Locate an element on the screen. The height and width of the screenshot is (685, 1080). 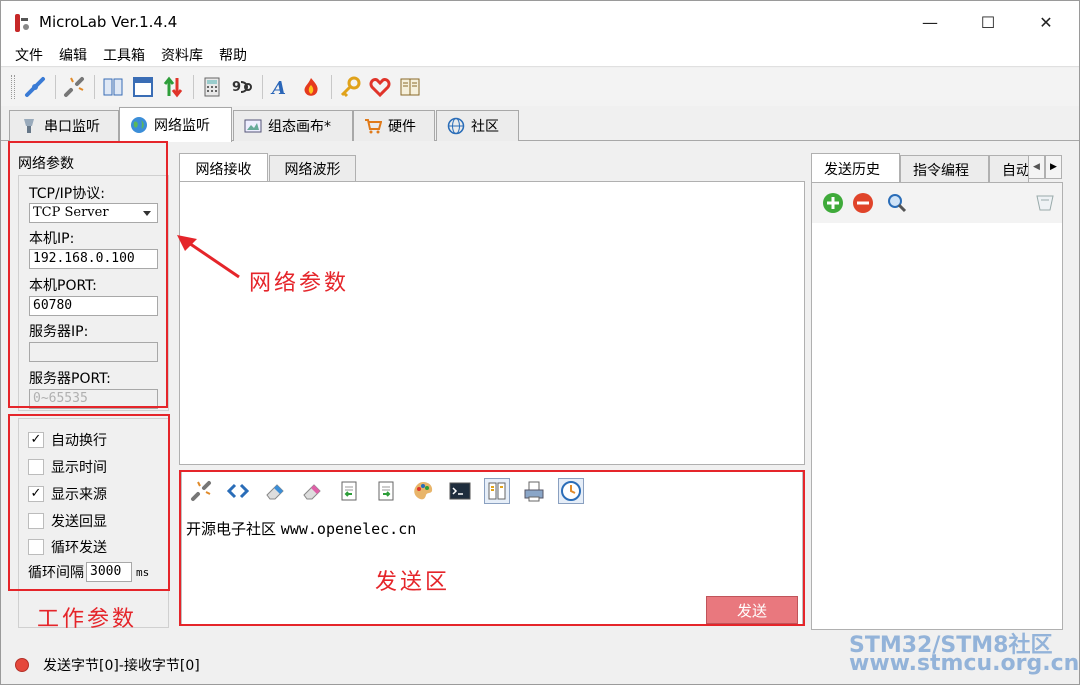
menu-bar: 文件 编辑 工具箱 资料库 帮助 is located at coordinates (540, 55).